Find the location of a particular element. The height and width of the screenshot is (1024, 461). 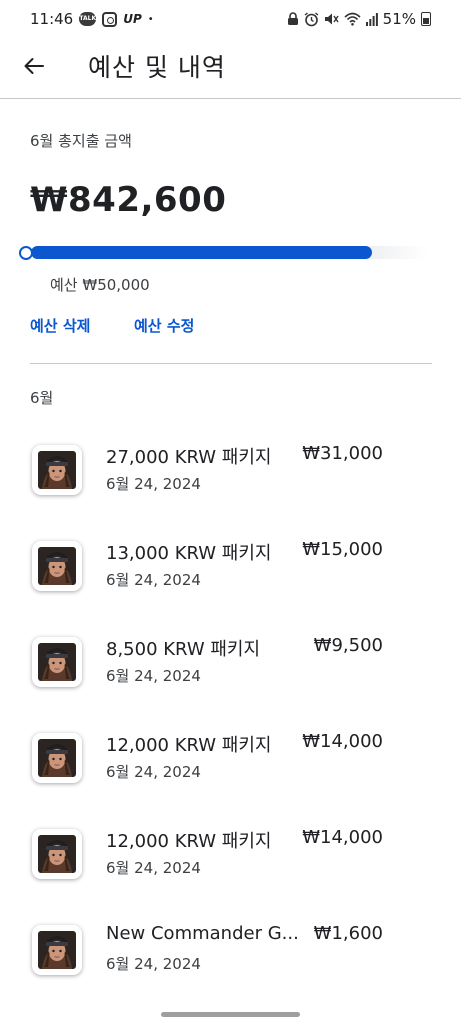

signal-icon is located at coordinates (371, 19).